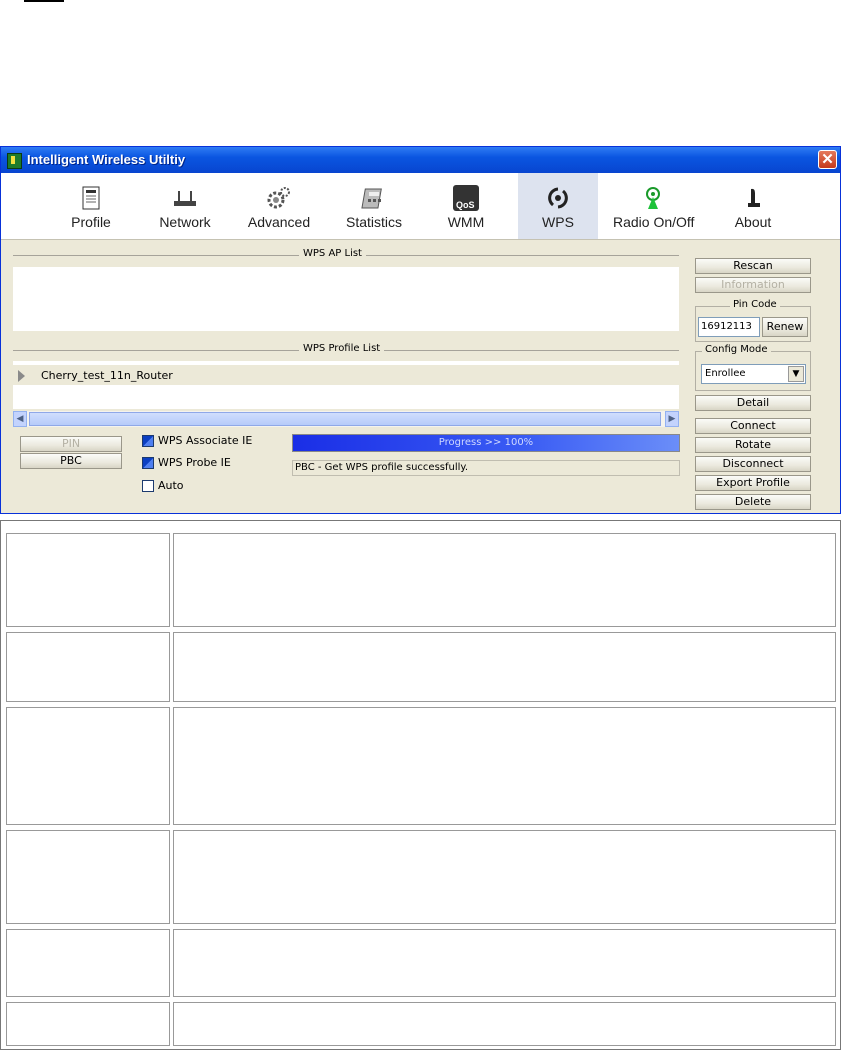 Image resolution: width=841 pixels, height=1056 pixels. I want to click on rescan-button: Rescan, so click(753, 266).